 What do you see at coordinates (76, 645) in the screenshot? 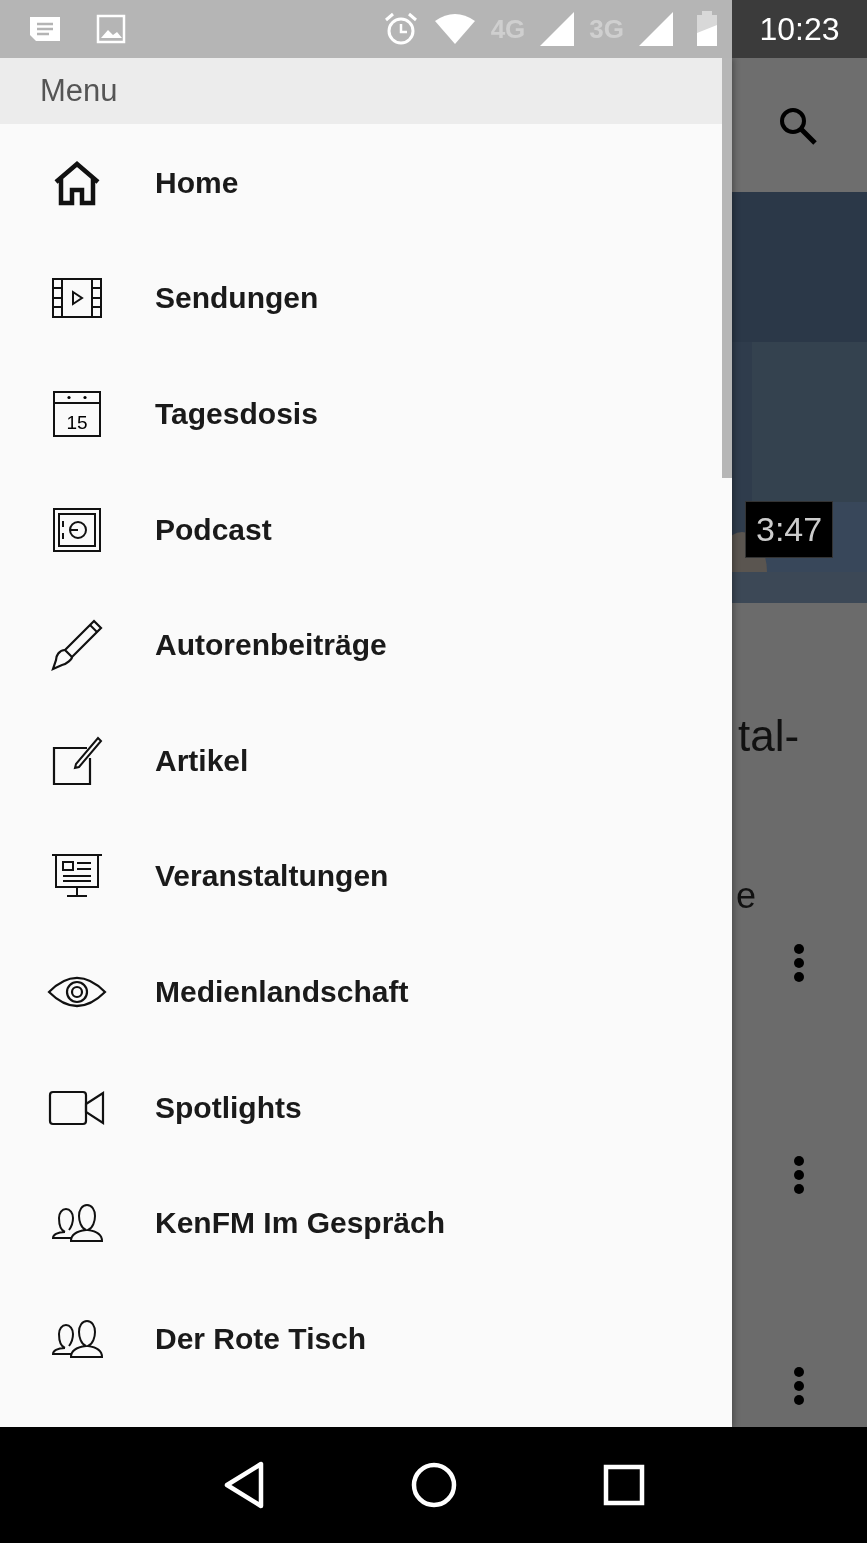
I see `brush-icon` at bounding box center [76, 645].